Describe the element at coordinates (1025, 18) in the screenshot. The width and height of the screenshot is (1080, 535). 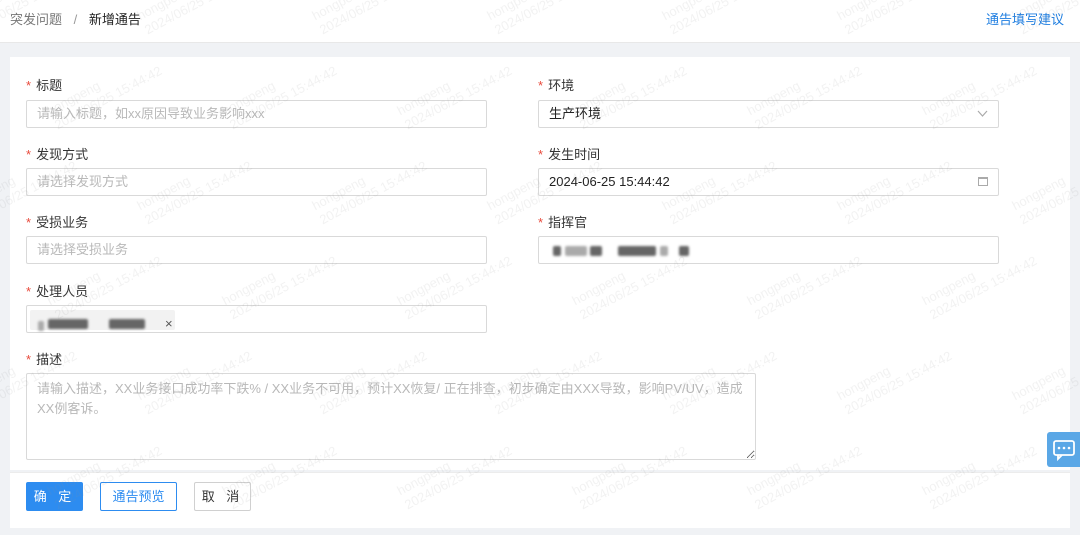
I see `help-link: 通告填写建议` at that location.